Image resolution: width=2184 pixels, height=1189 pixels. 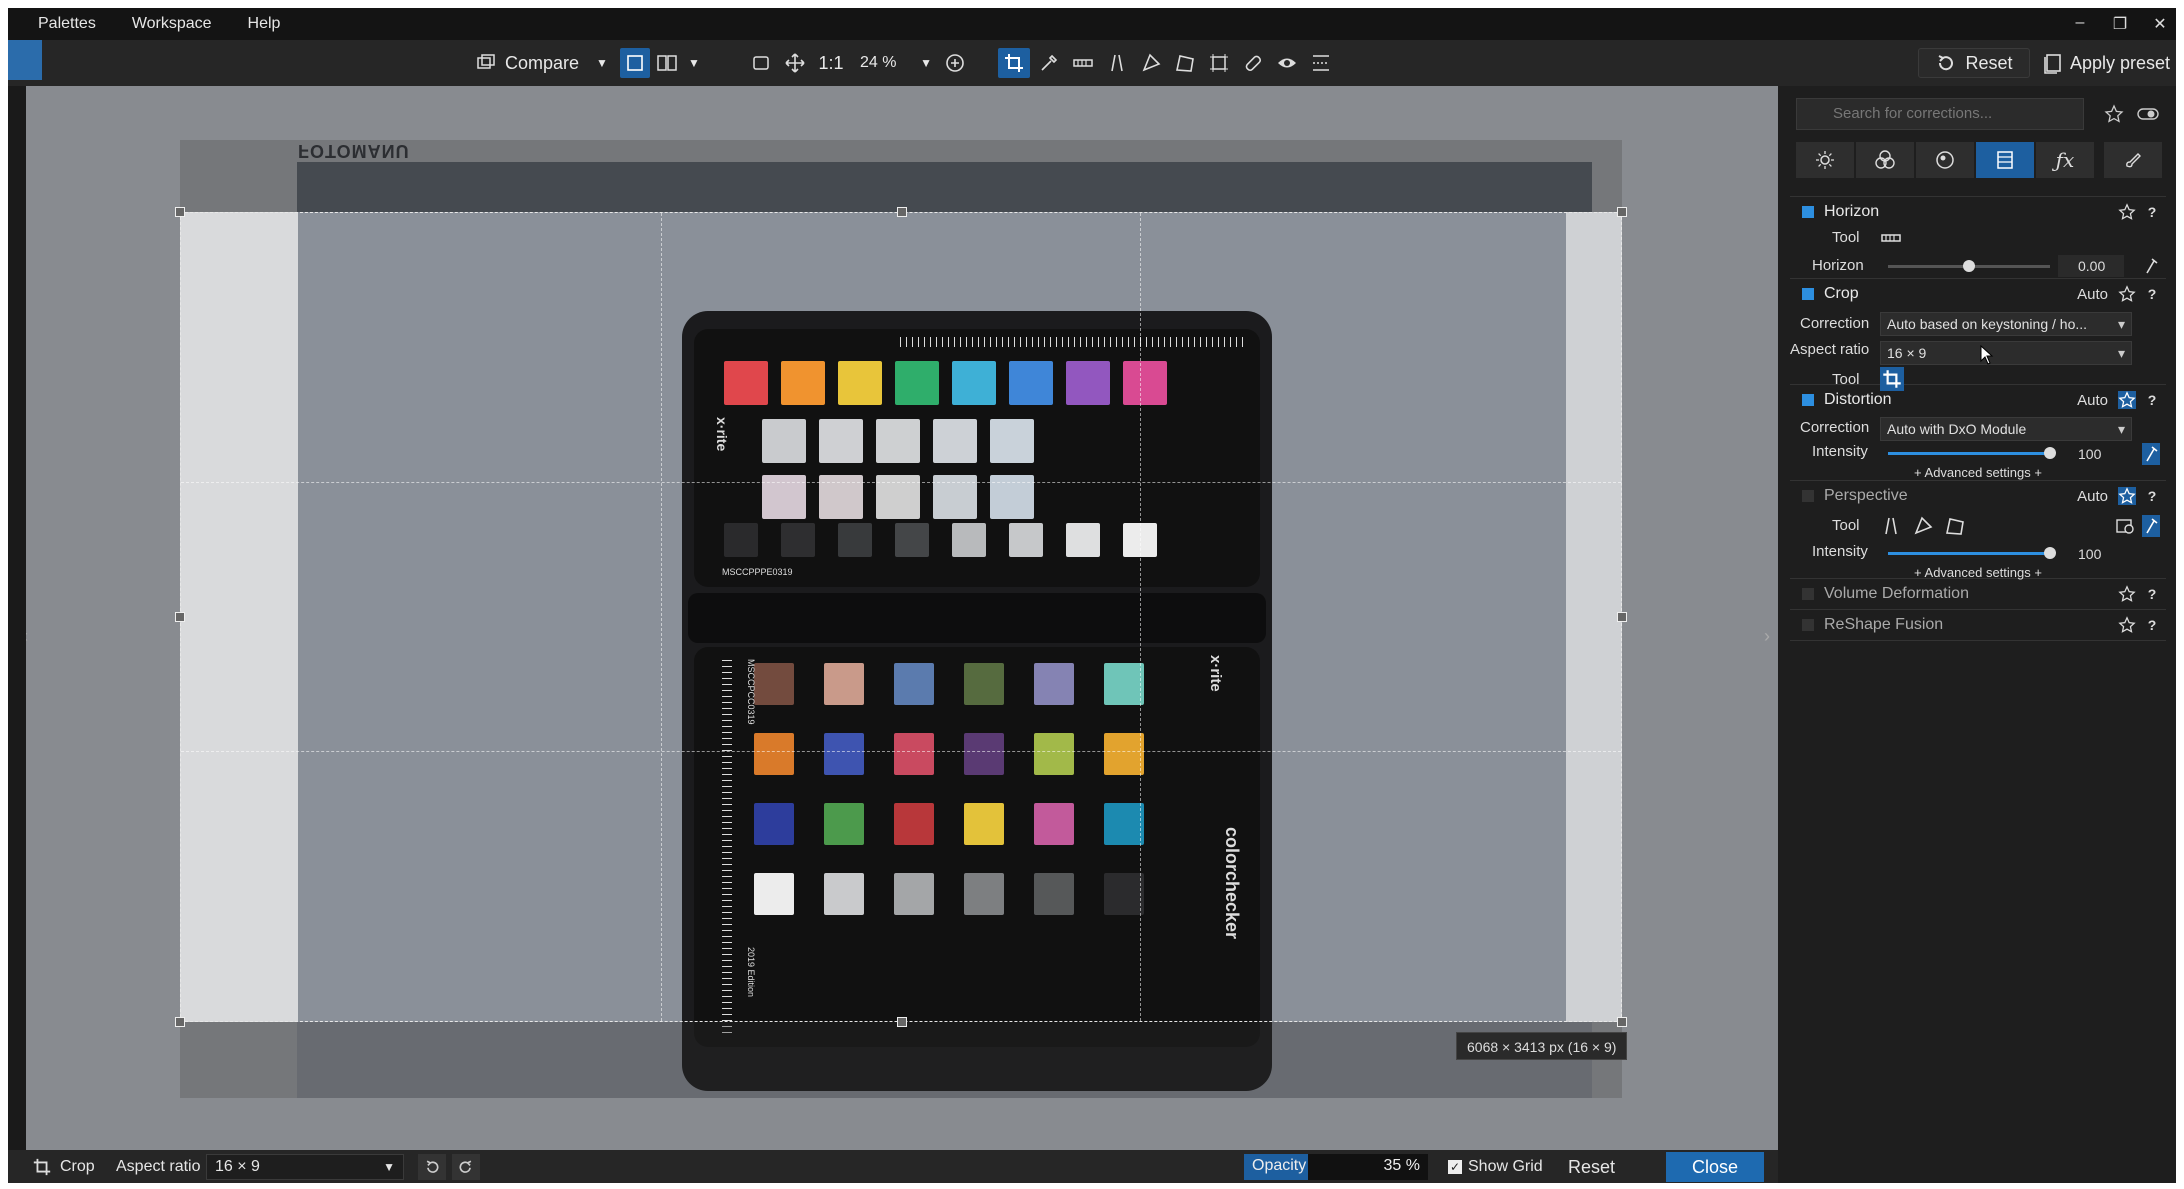 I want to click on show-grid-checkbox: ✓, so click(x=1455, y=1167).